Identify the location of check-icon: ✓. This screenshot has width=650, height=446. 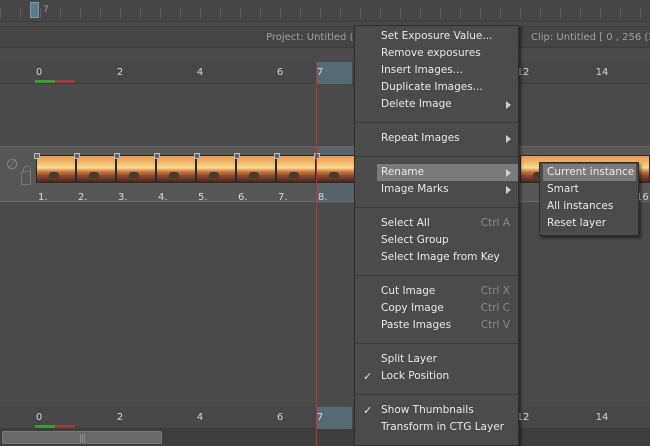
(368, 410).